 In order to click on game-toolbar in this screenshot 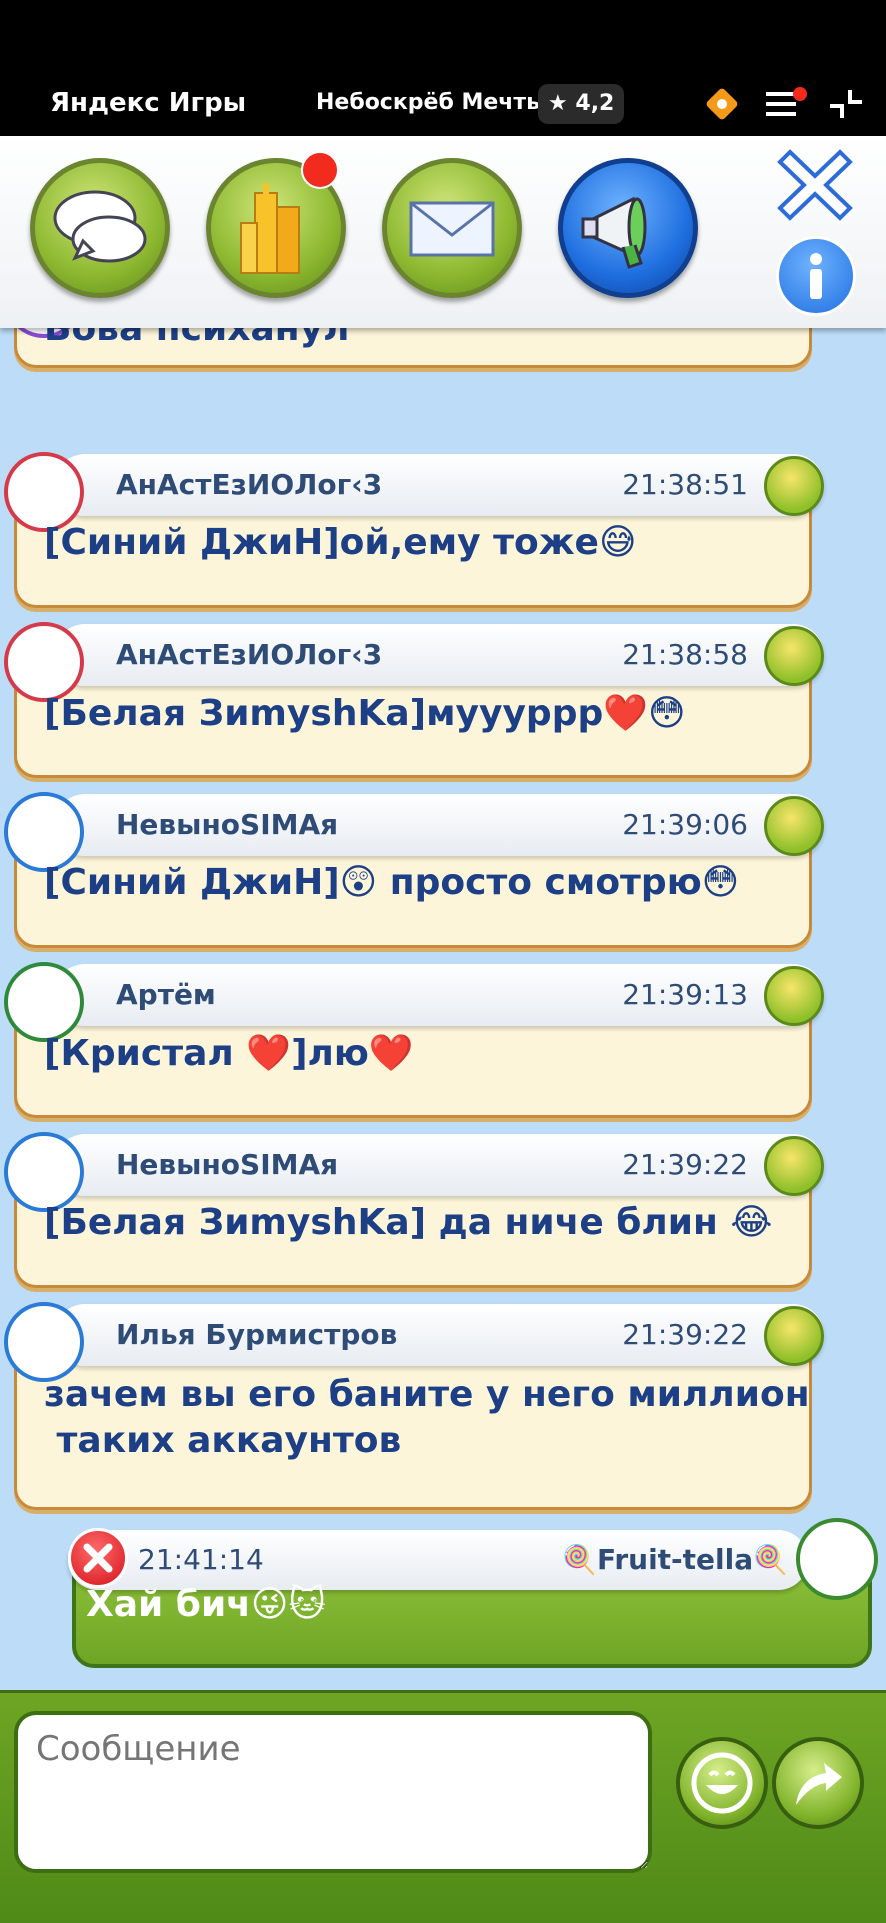, I will do `click(443, 232)`.